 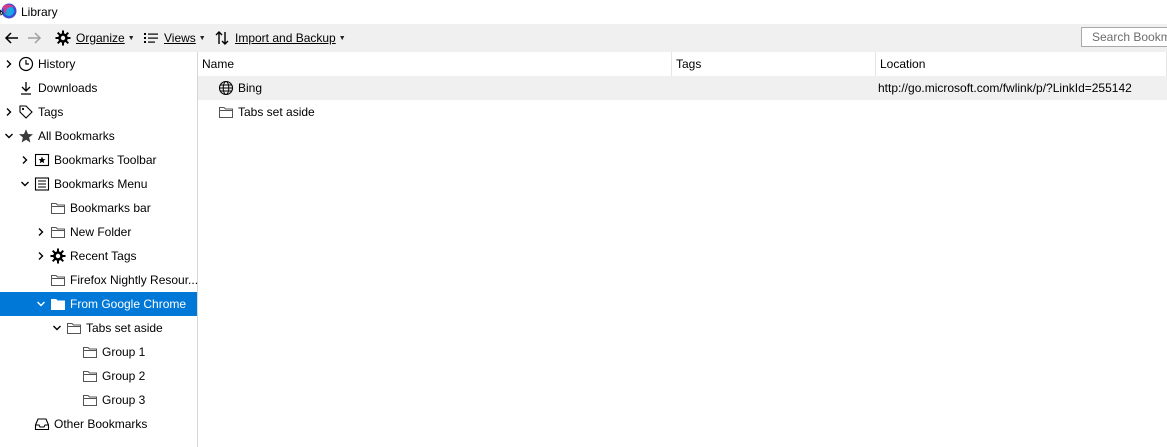 I want to click on title-bar: Library, so click(x=583, y=12).